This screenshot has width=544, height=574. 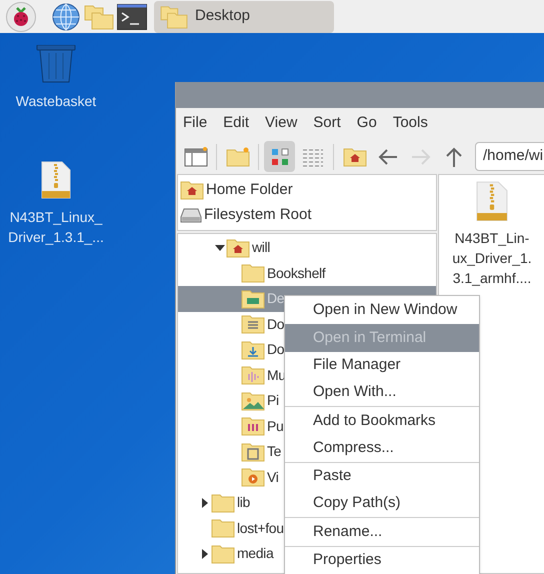 I want to click on folder-name: Vi, so click(x=272, y=477).